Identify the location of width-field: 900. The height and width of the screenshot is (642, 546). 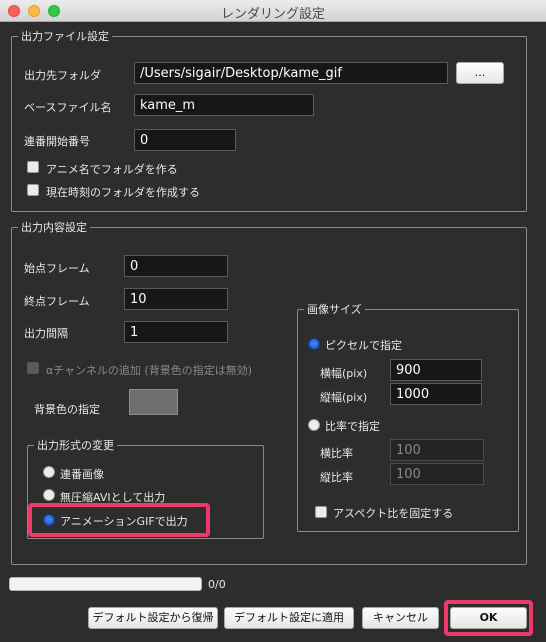
(436, 370).